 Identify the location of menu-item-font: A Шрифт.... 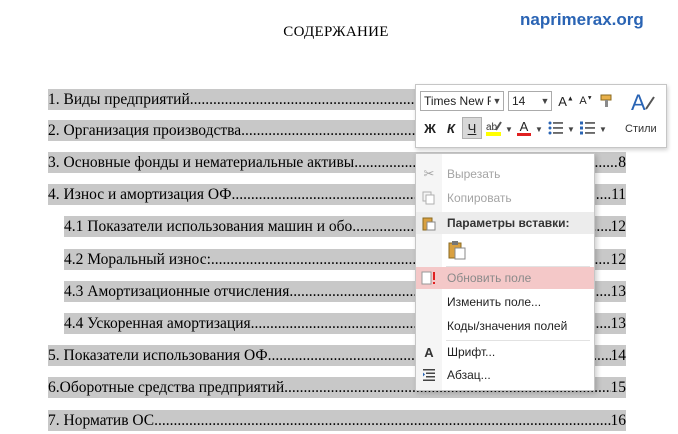
(505, 352).